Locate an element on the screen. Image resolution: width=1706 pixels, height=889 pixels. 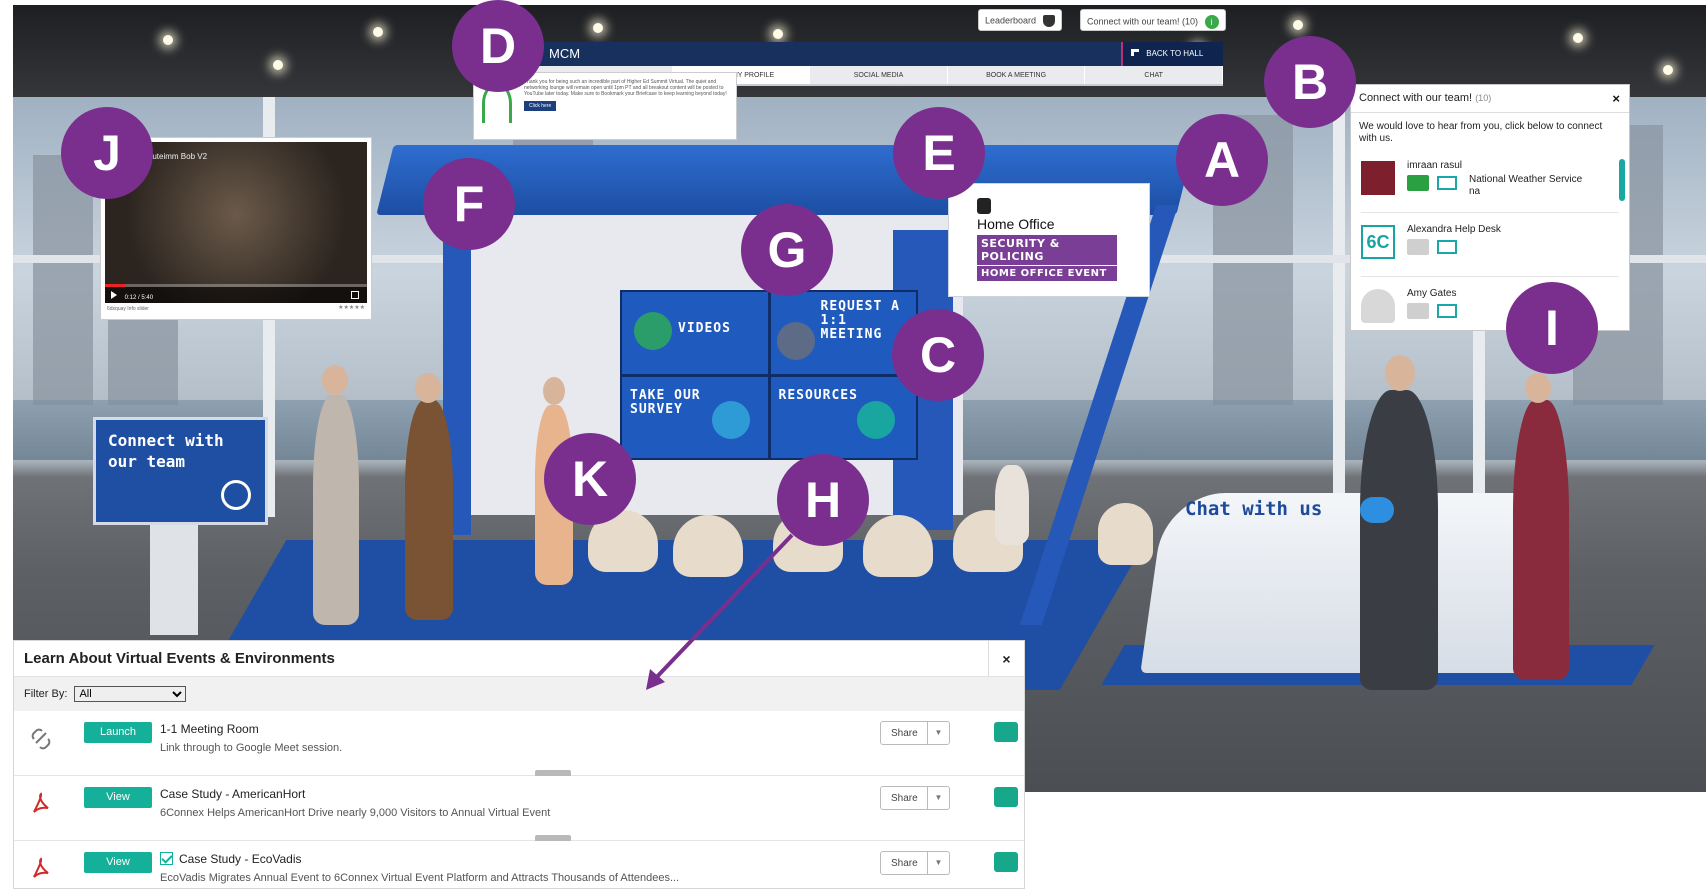
connect-team-label: Connect with our team! (10) is located at coordinates (1143, 21).